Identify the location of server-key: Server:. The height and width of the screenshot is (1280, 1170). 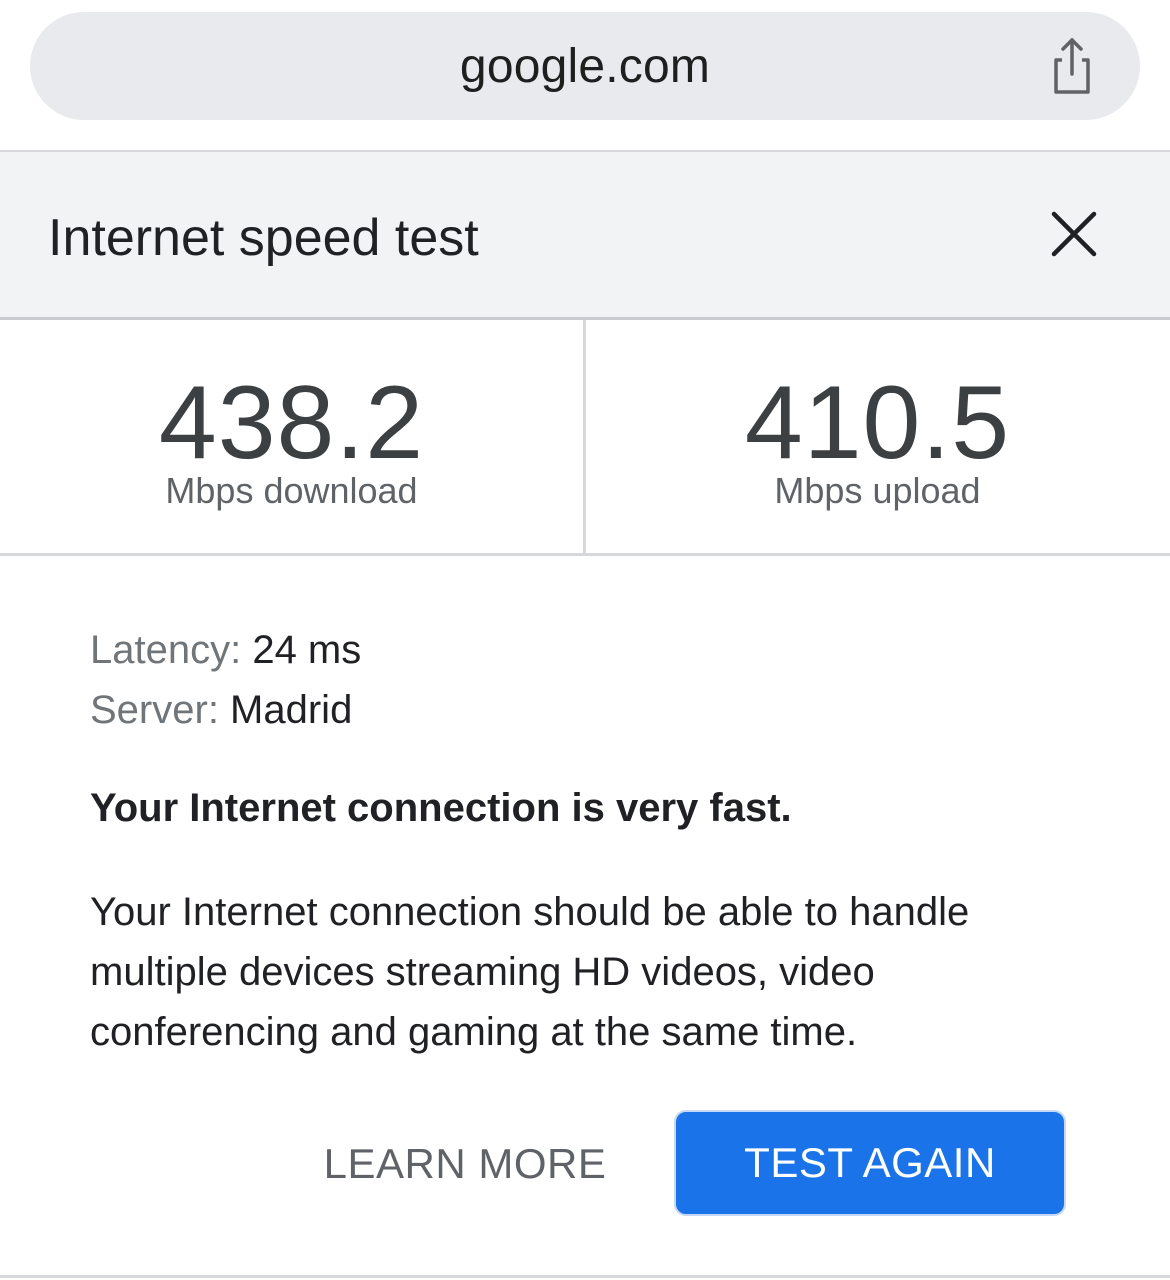
(160, 710).